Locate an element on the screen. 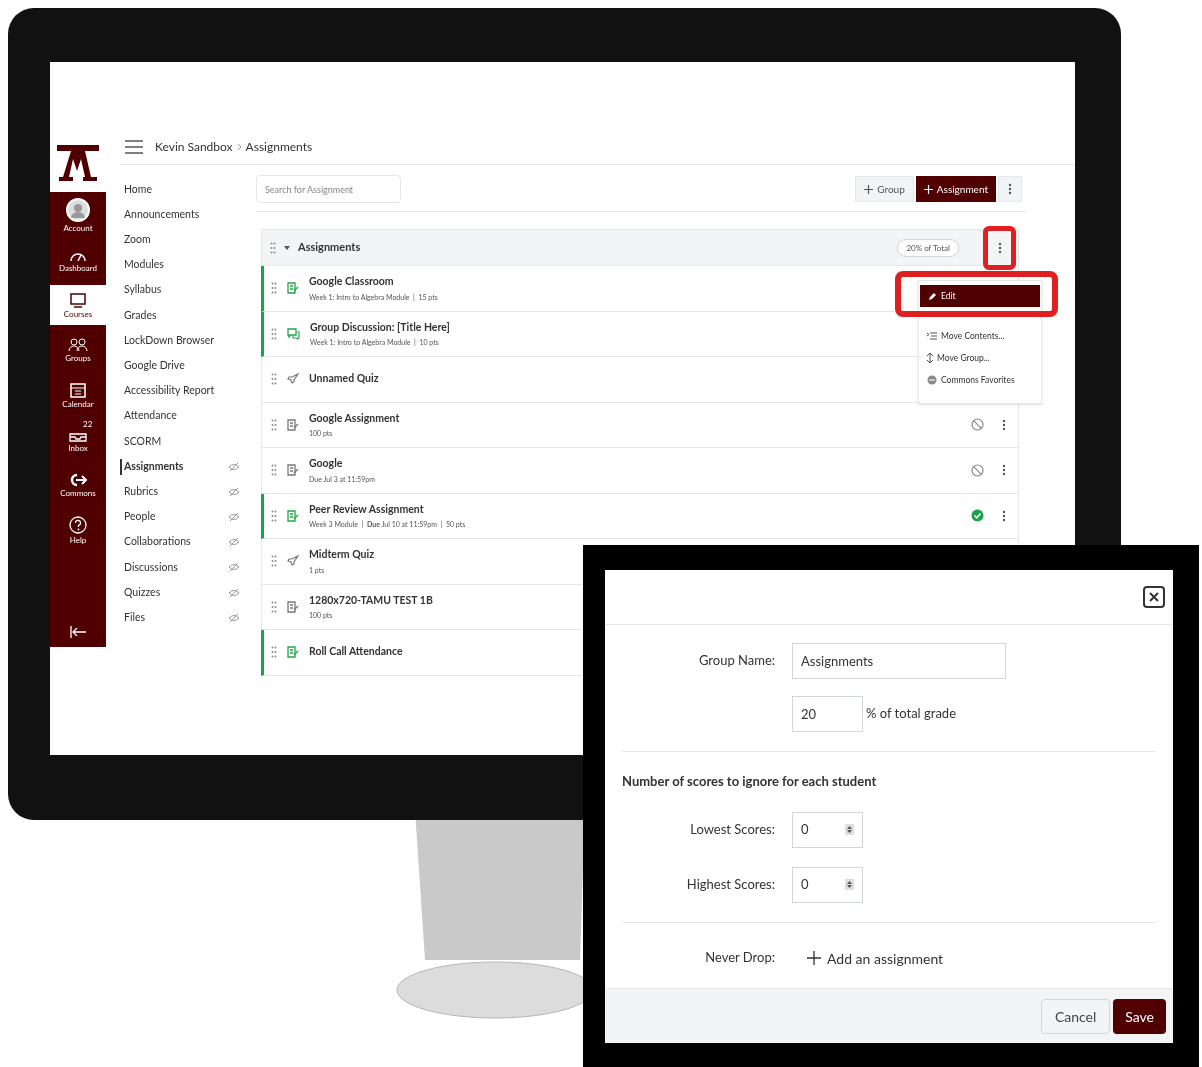  course-nav-link: Discussions is located at coordinates (149, 567).